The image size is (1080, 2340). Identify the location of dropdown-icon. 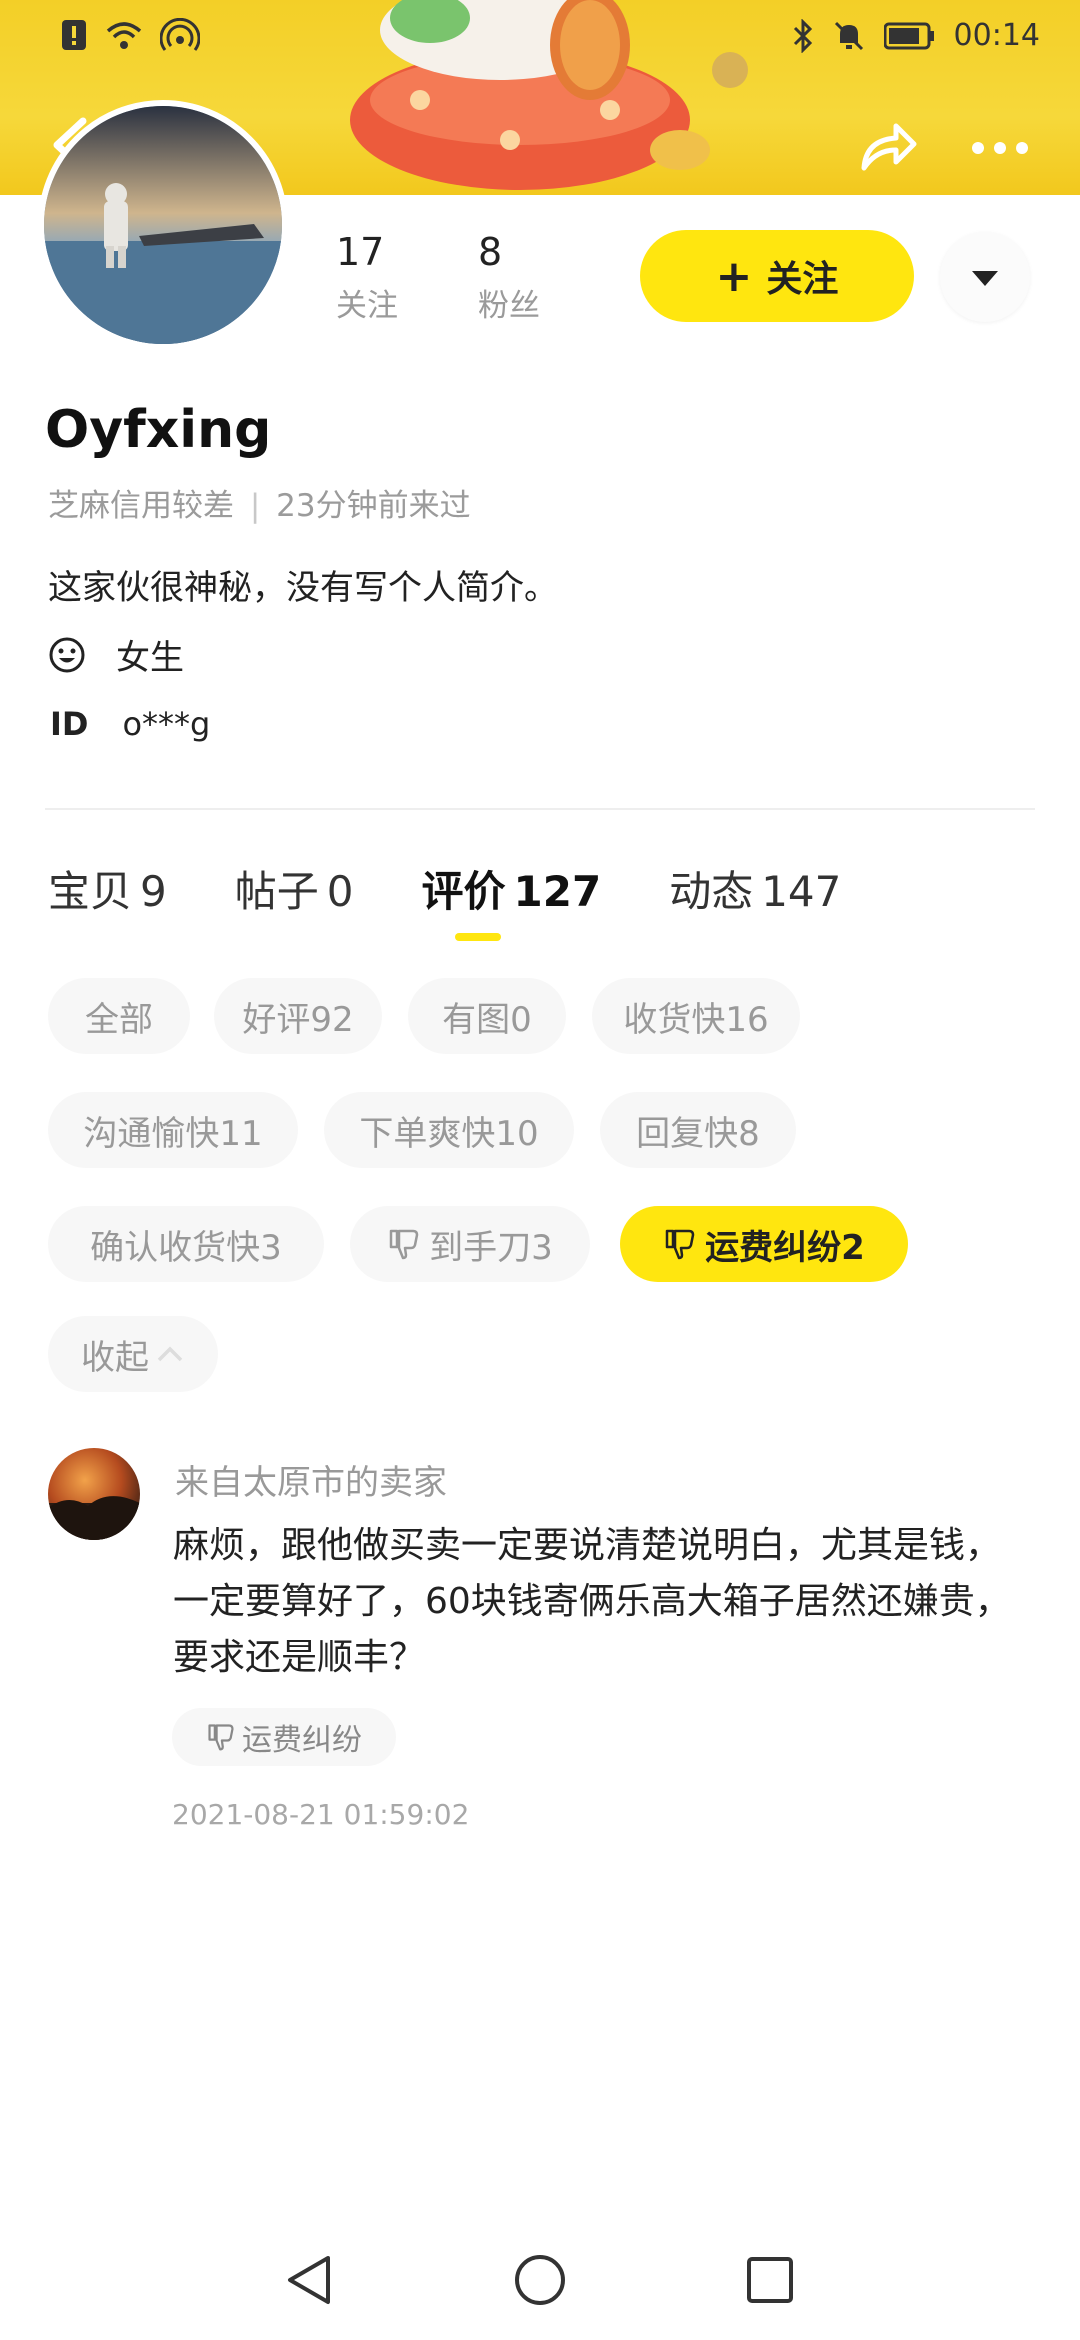
(985, 278).